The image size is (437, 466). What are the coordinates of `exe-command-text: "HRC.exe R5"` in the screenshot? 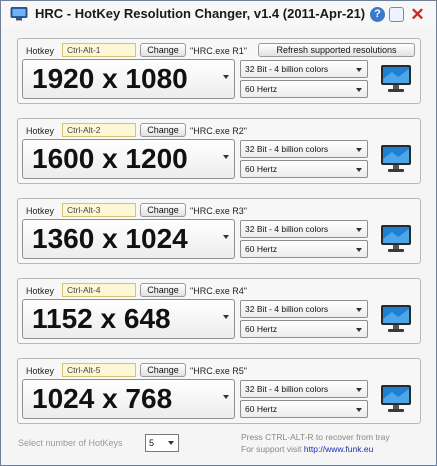 It's located at (218, 371).